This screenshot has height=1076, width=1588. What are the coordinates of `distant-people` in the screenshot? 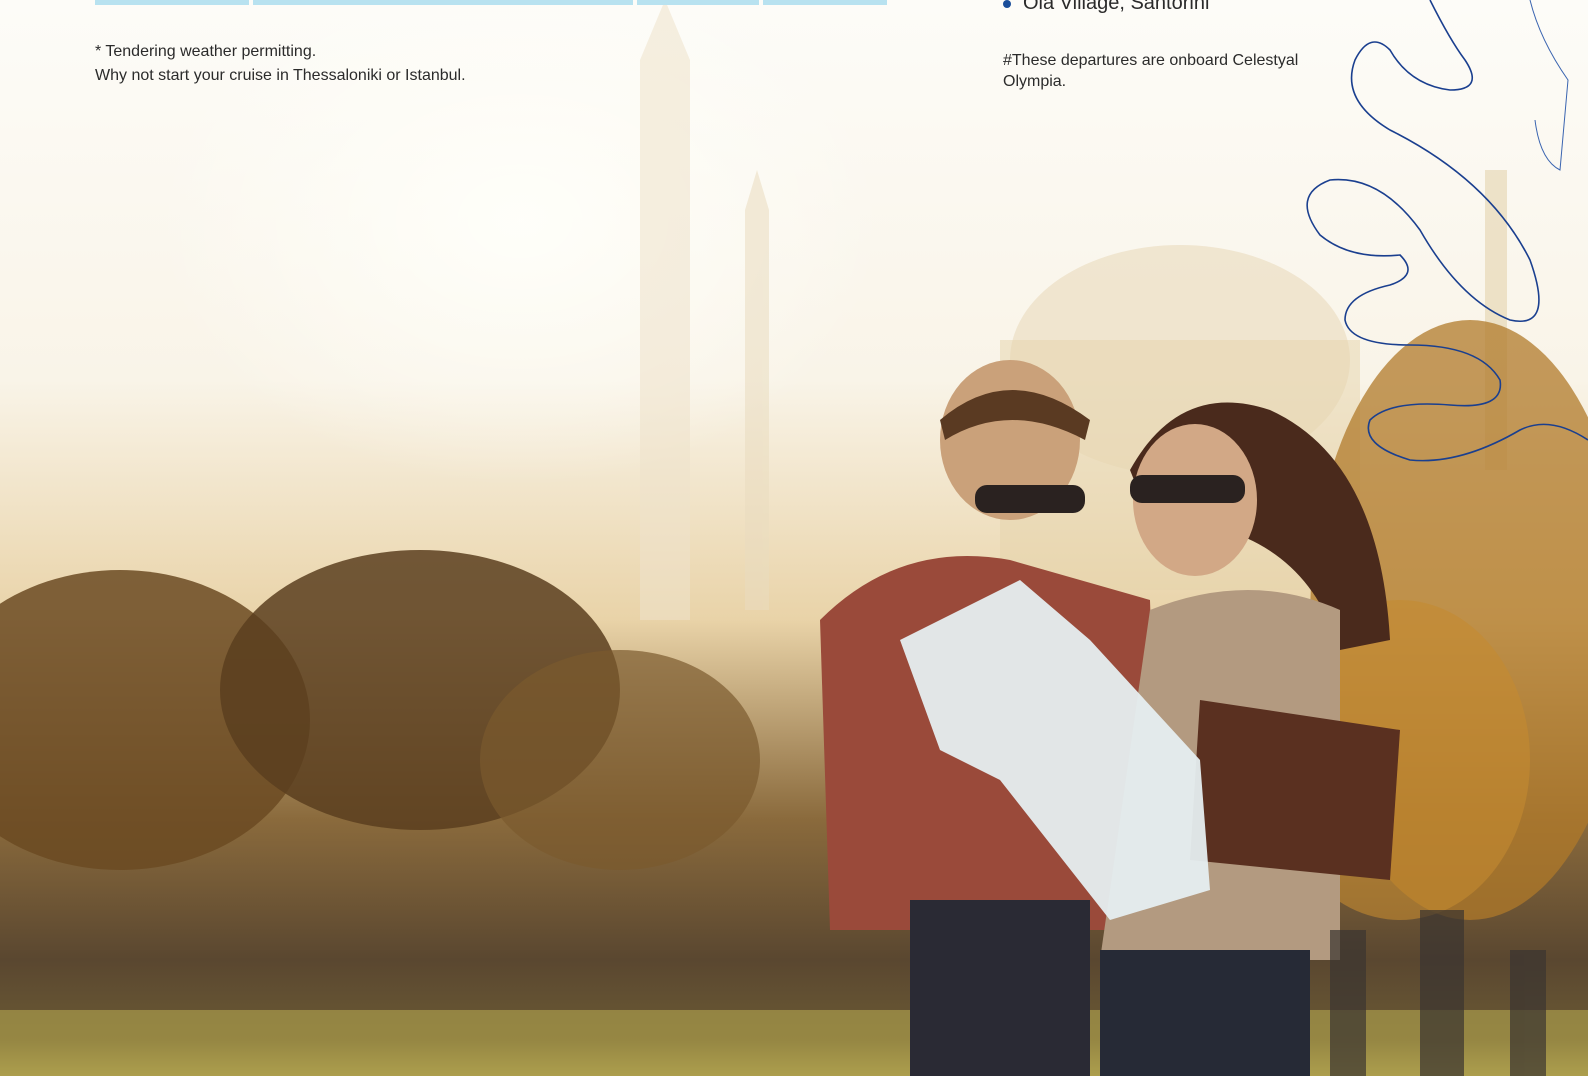 It's located at (1438, 993).